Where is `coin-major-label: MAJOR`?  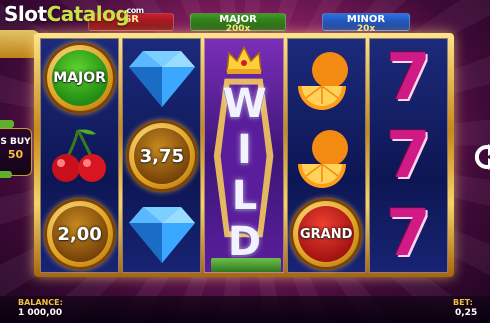 coin-major-label: MAJOR is located at coordinates (79, 78).